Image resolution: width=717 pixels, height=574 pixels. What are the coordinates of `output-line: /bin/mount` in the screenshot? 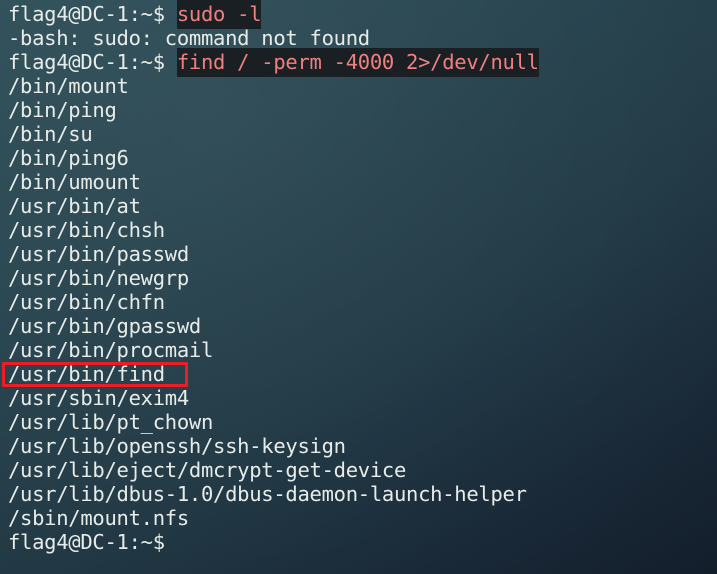 It's located at (68, 86).